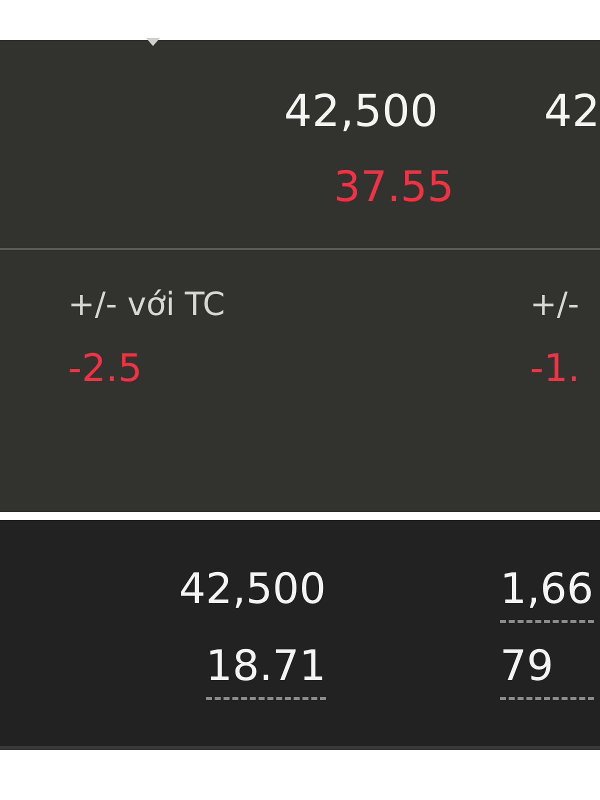  What do you see at coordinates (147, 304) in the screenshot?
I see `change-label: +/- với TC` at bounding box center [147, 304].